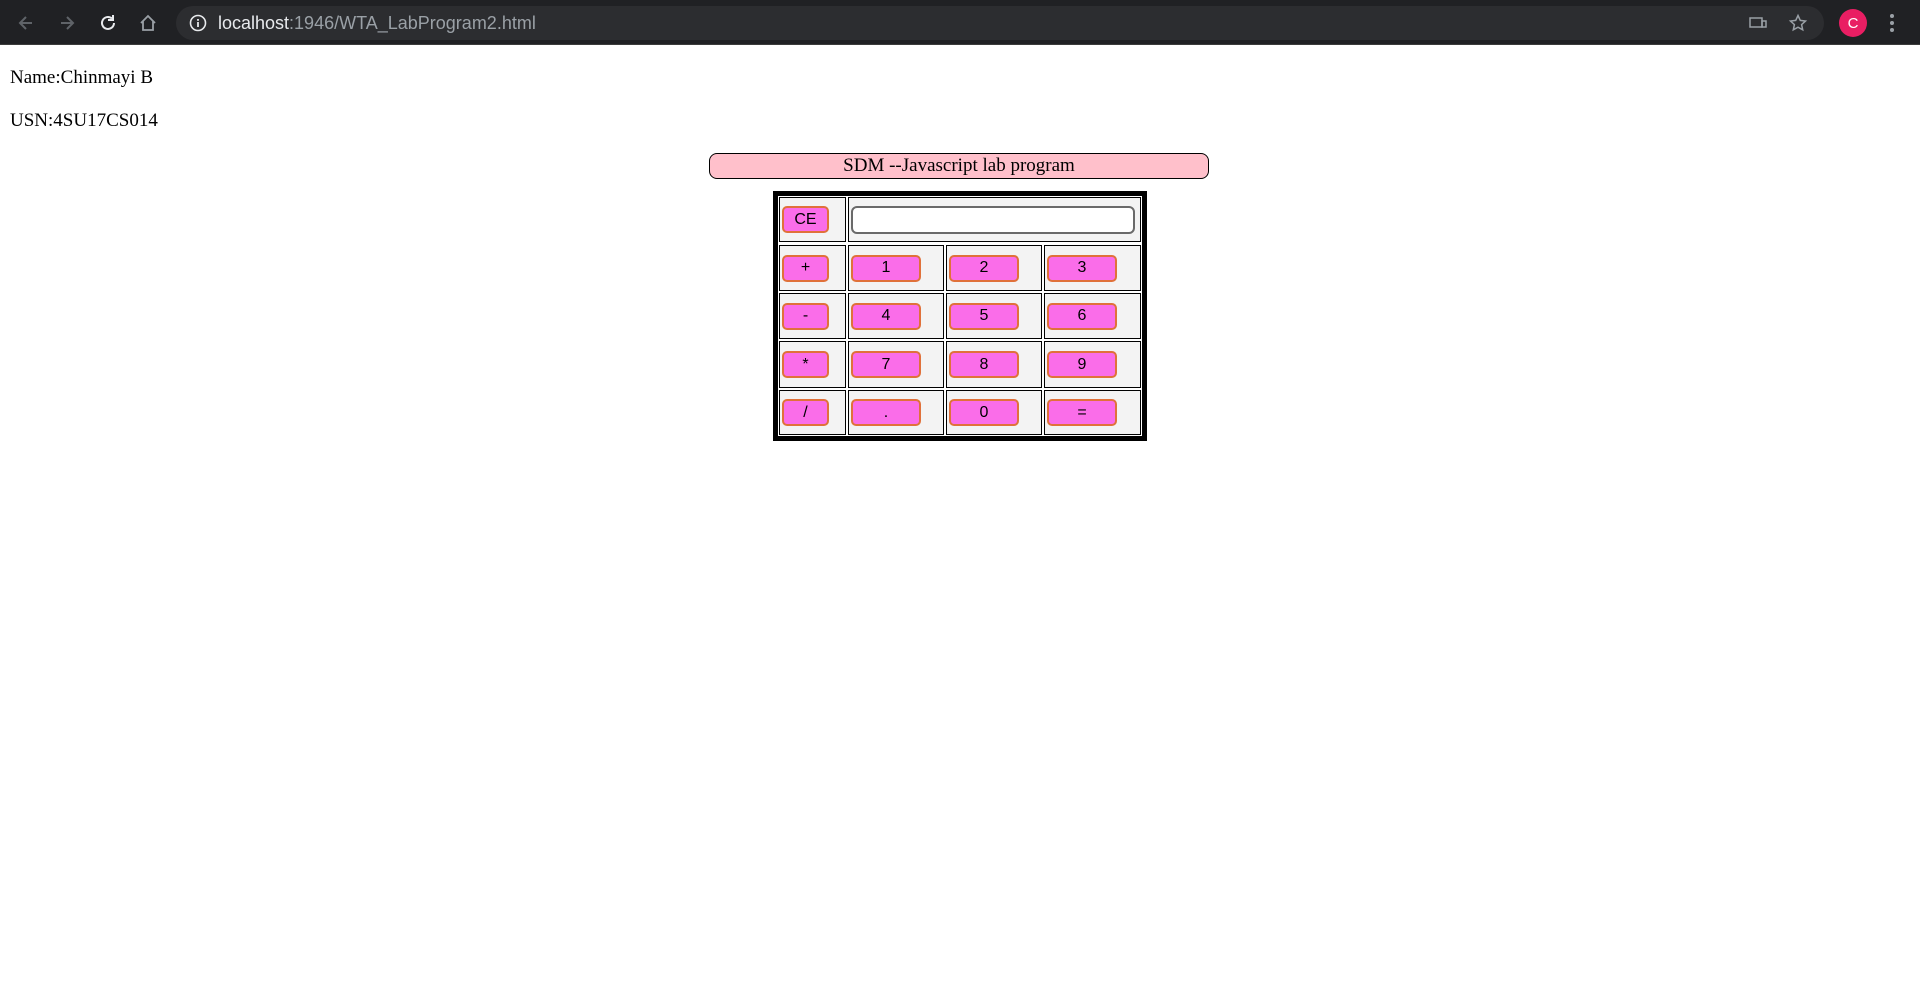 The width and height of the screenshot is (1920, 984). What do you see at coordinates (959, 166) in the screenshot?
I see `page-title-banner: SDM --Javascript lab program` at bounding box center [959, 166].